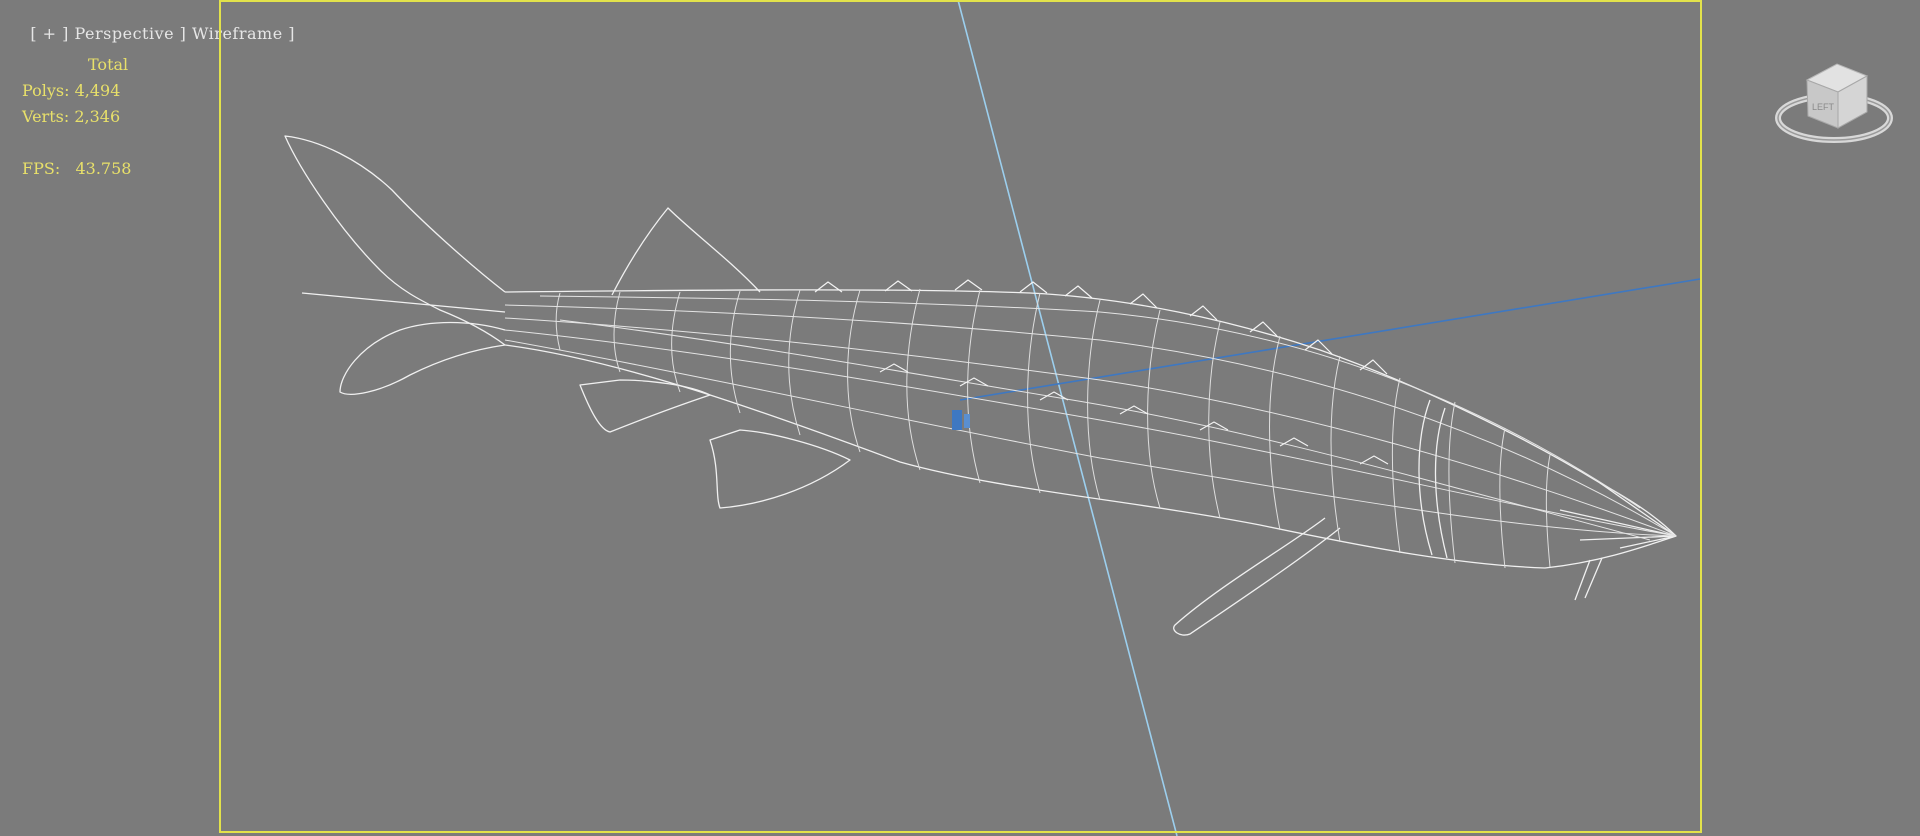  I want to click on dorsal-scutes, so click(1101, 327).